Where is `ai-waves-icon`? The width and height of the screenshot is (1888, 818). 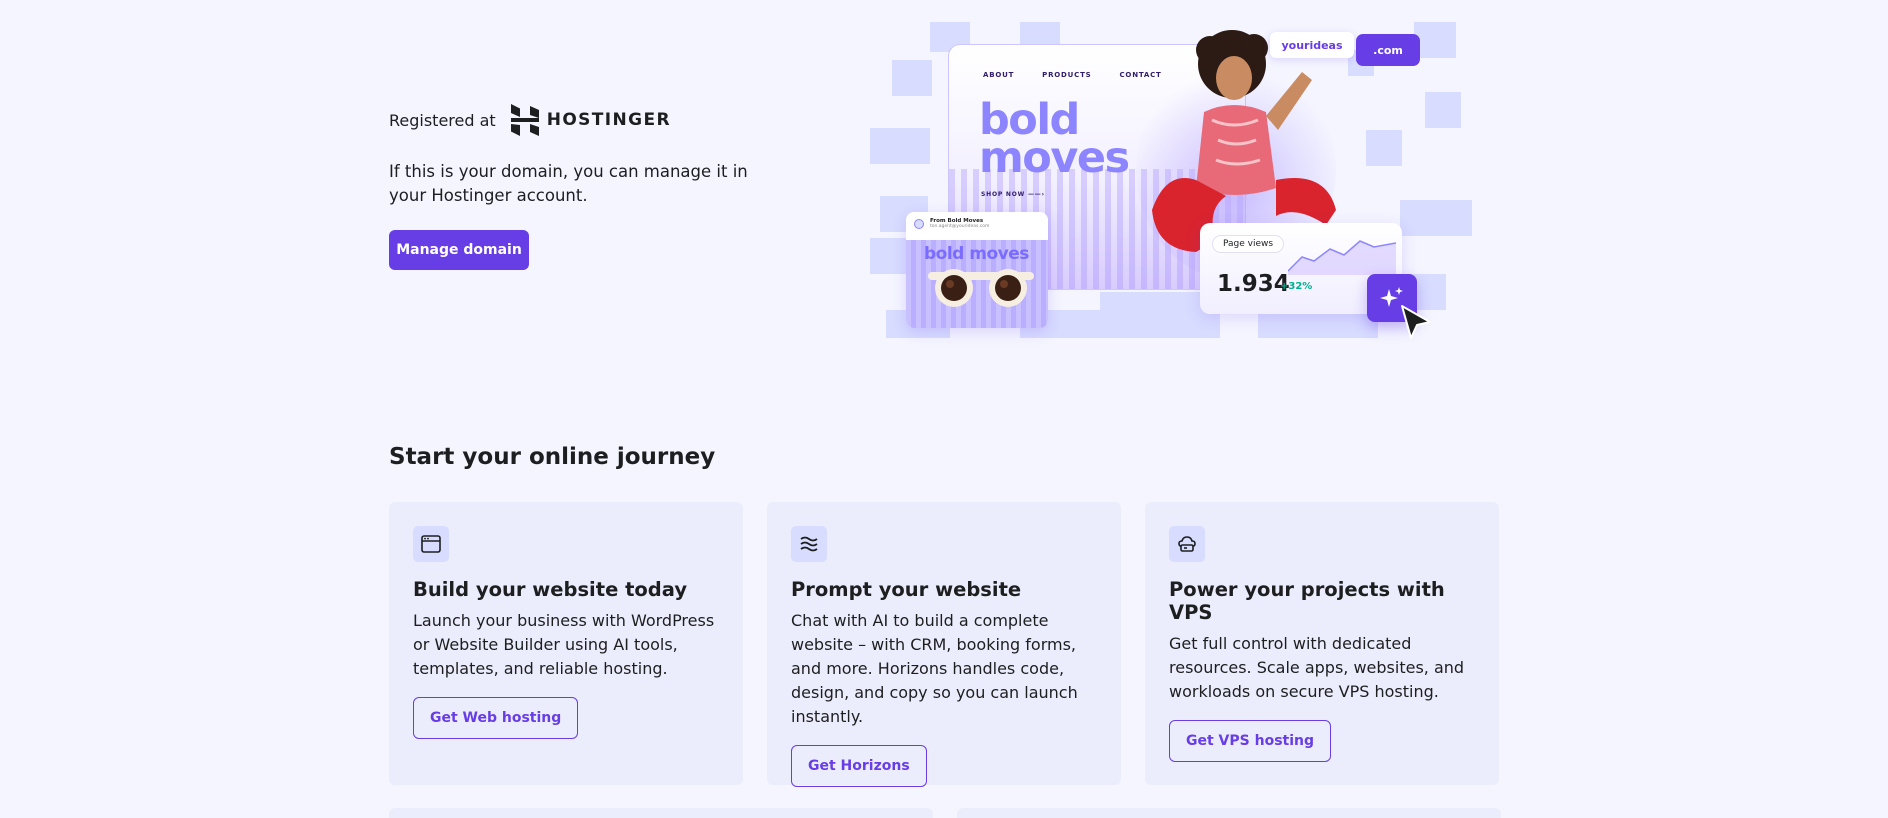 ai-waves-icon is located at coordinates (809, 544).